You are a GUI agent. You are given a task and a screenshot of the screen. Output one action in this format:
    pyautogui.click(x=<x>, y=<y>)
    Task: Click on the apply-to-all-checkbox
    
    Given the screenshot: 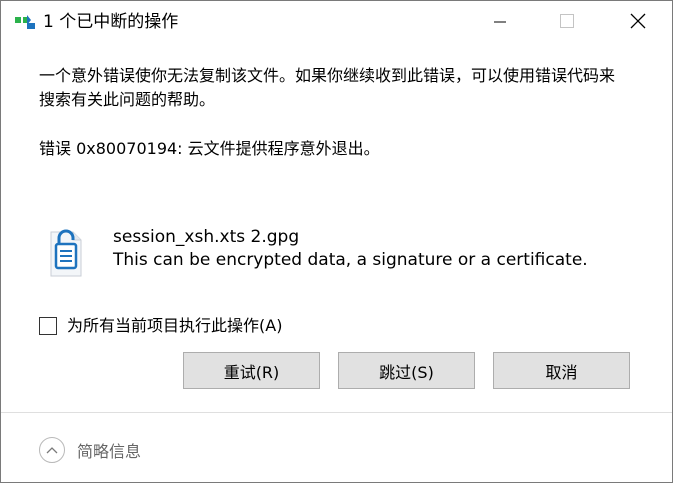 What is the action you would take?
    pyautogui.click(x=48, y=326)
    